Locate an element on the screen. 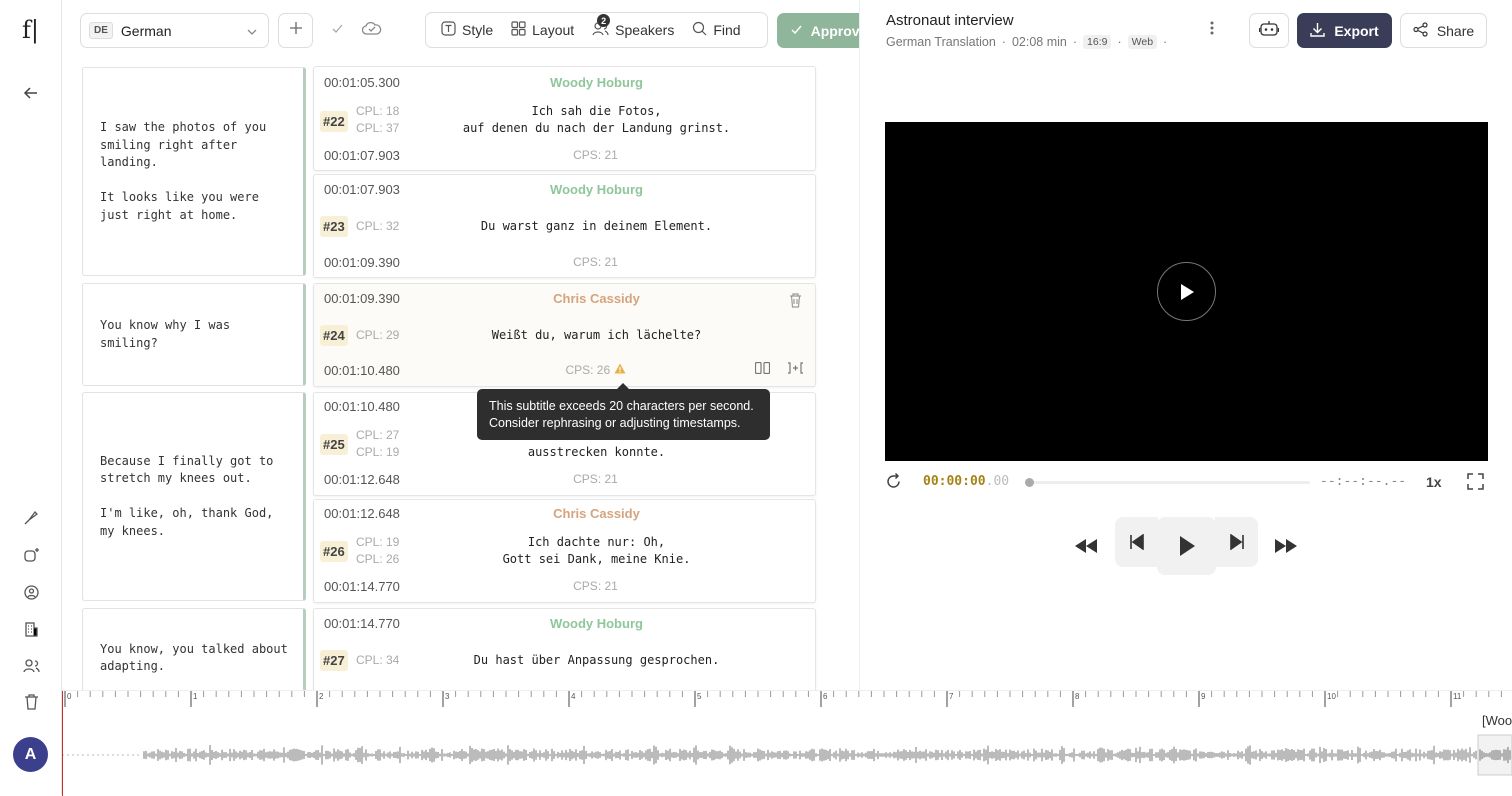 This screenshot has width=1512, height=796. end-time: --:--:--.-- is located at coordinates (1363, 481).